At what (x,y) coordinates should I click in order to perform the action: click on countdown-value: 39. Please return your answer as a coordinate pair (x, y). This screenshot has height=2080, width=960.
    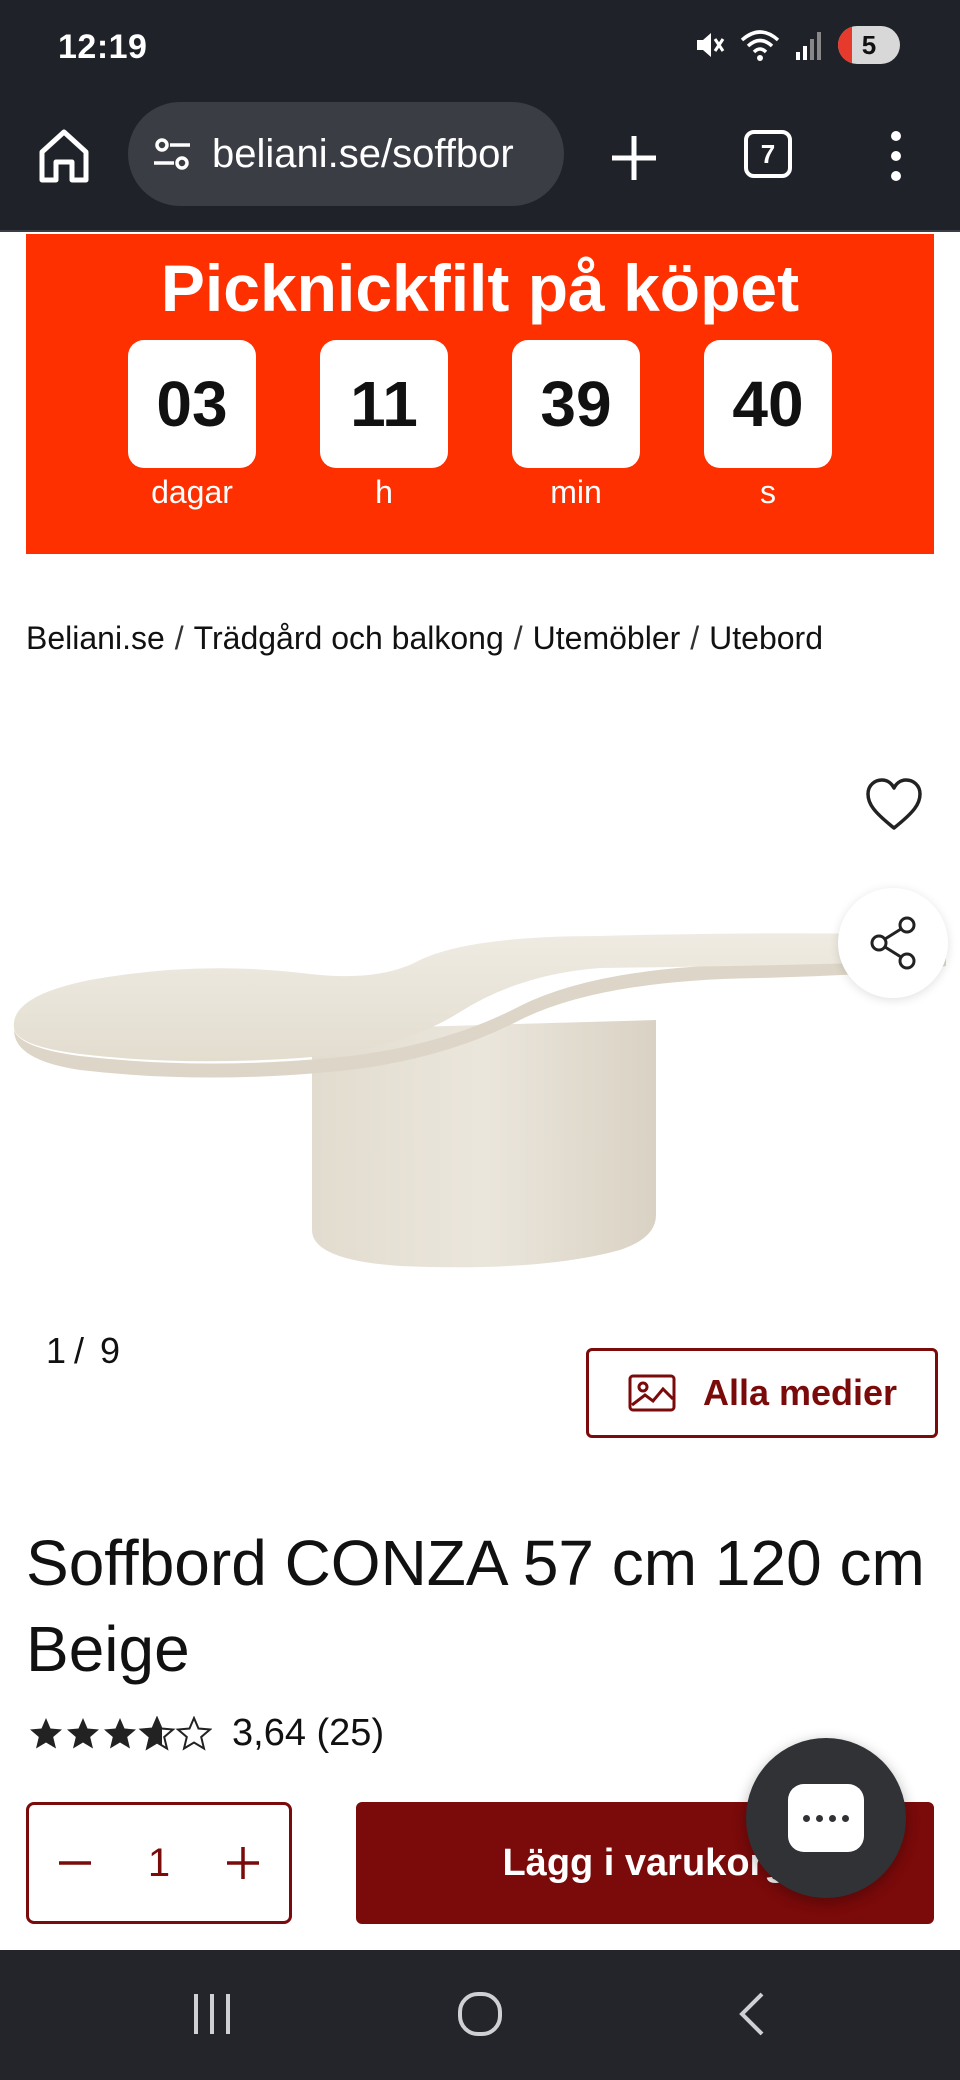
    Looking at the image, I should click on (576, 404).